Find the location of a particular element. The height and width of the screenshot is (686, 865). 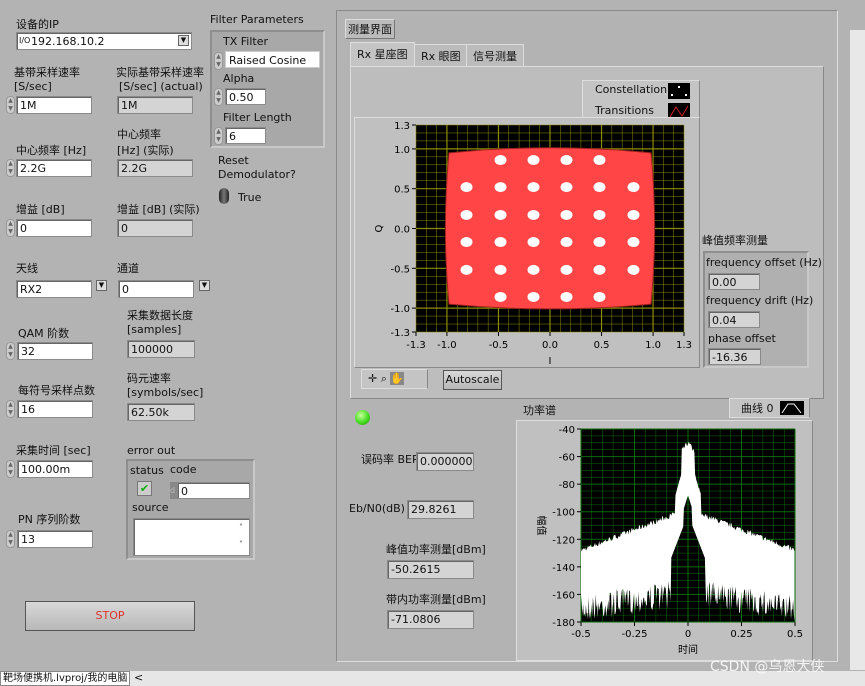

source-scroll-icon: ˄ ˅ is located at coordinates (241, 536).